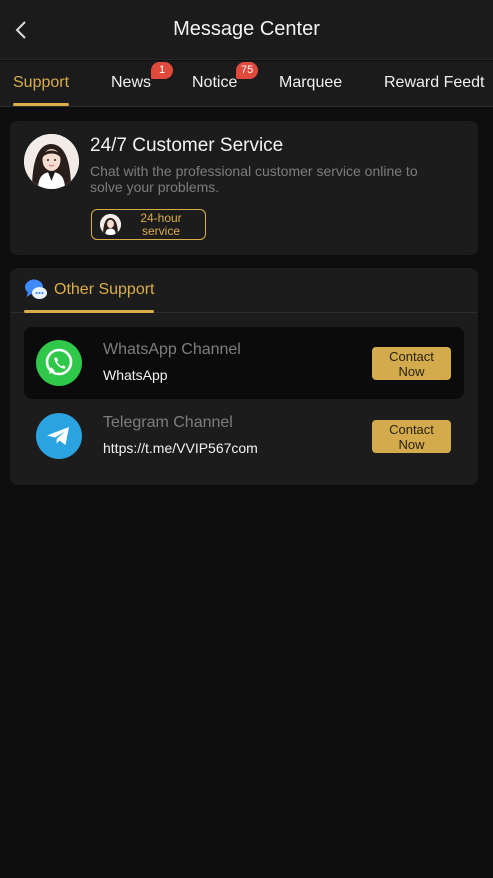 This screenshot has width=493, height=878. Describe the element at coordinates (244, 363) in the screenshot. I see `whatsapp-channel-row: WhatsApp Channel WhatsApp Contact Now` at that location.